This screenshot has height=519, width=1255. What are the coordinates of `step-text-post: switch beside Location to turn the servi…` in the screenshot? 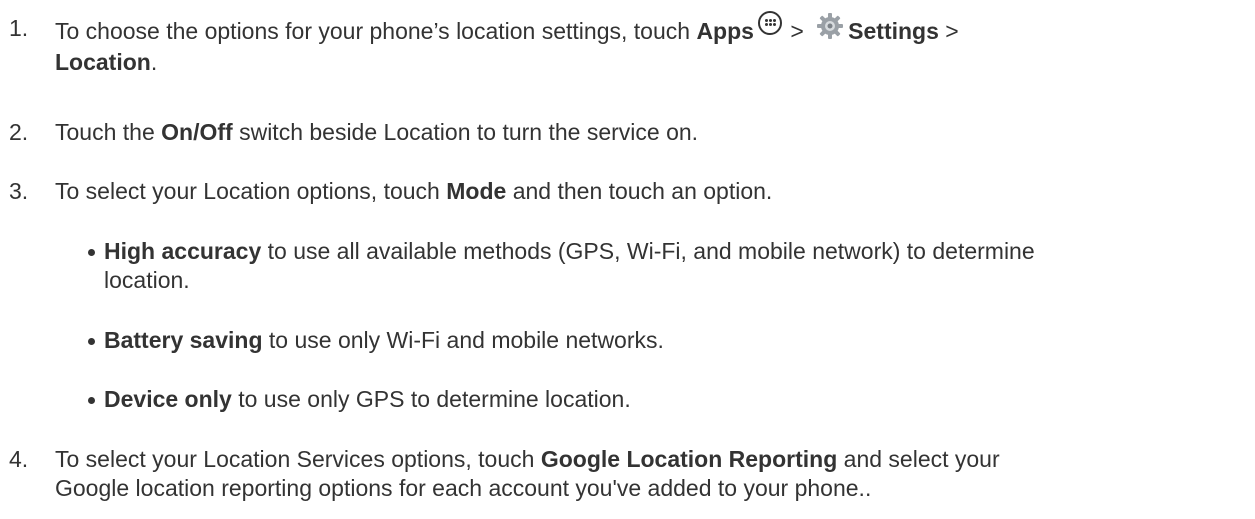 It's located at (465, 132).